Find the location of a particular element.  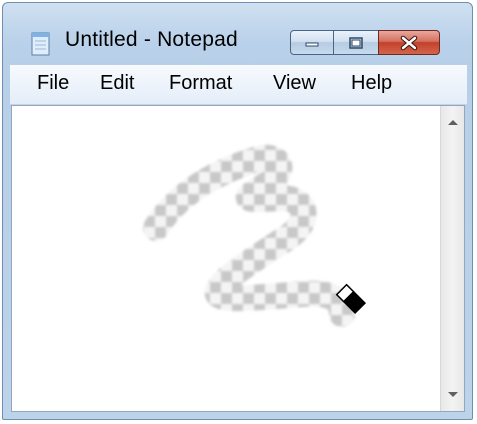

close-icon is located at coordinates (409, 42).